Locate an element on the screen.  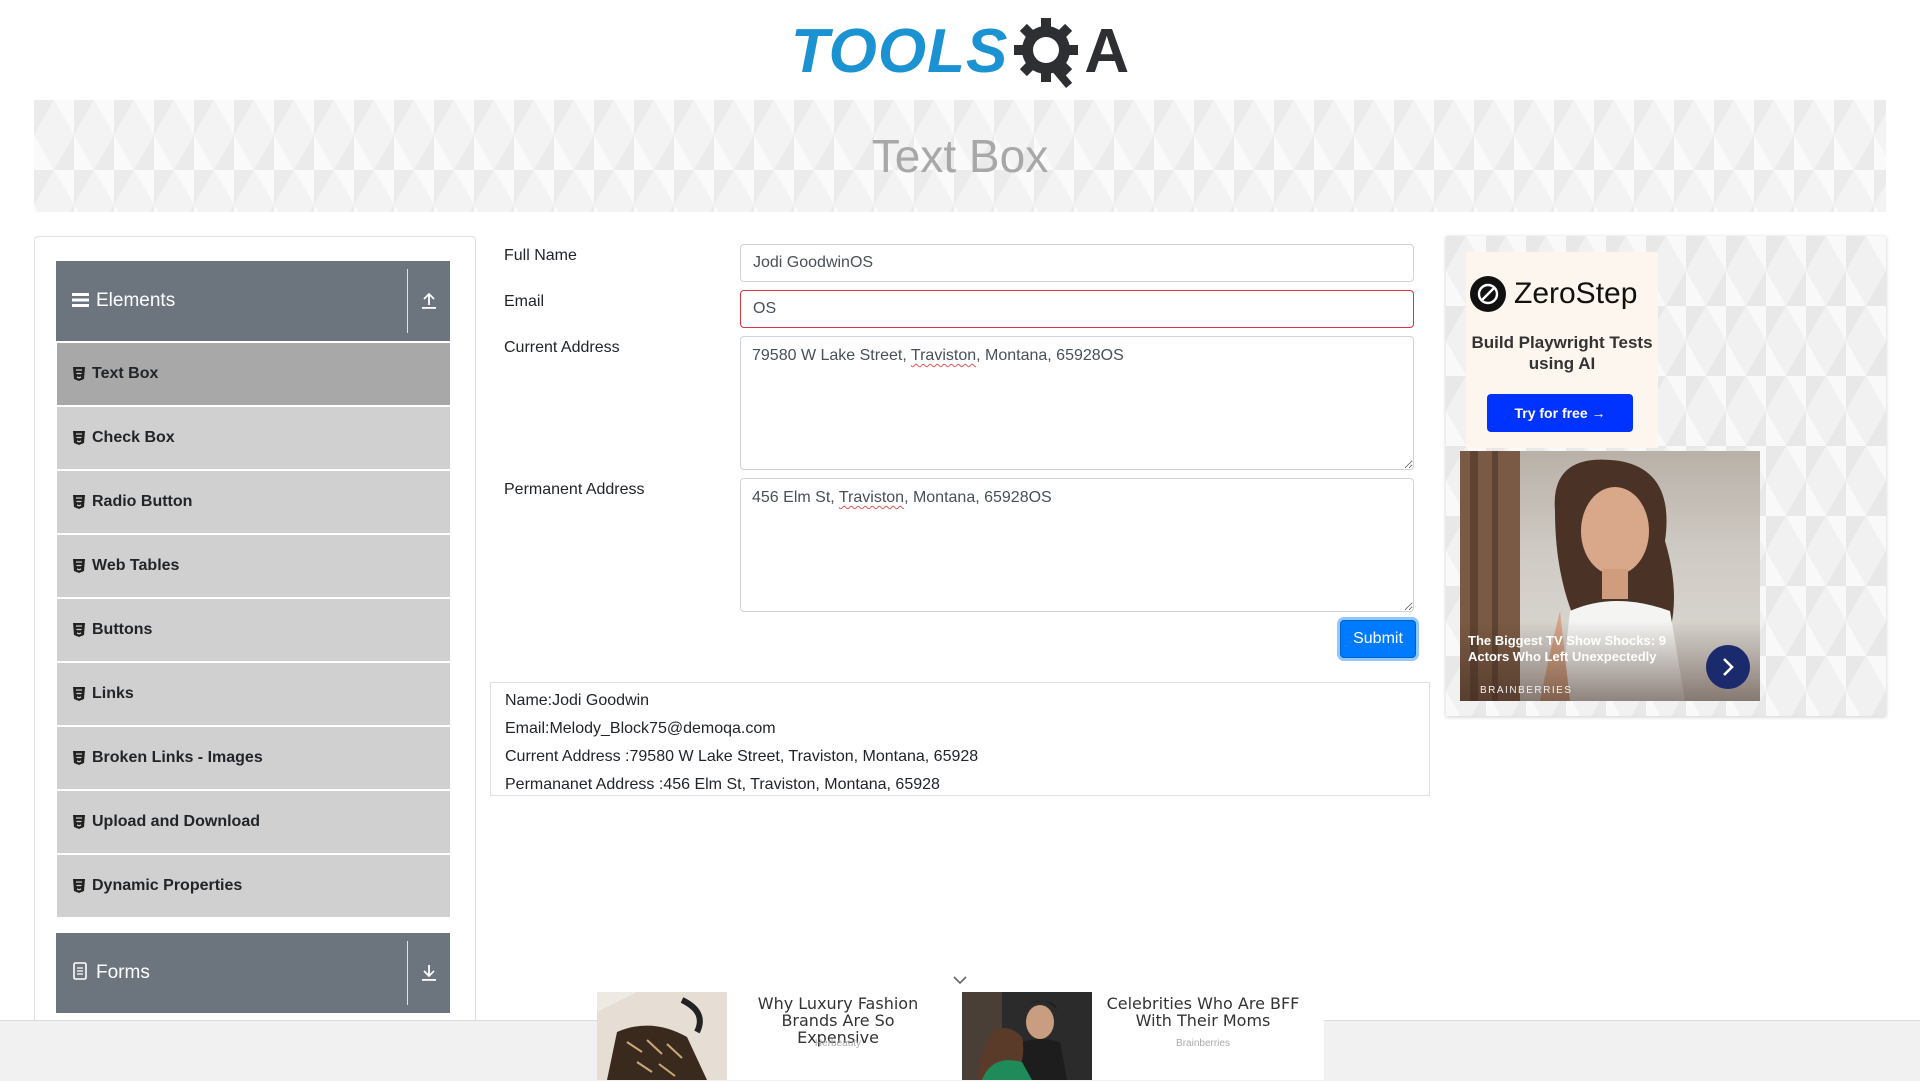
sidebar-item-label: Check Box is located at coordinates (133, 437).